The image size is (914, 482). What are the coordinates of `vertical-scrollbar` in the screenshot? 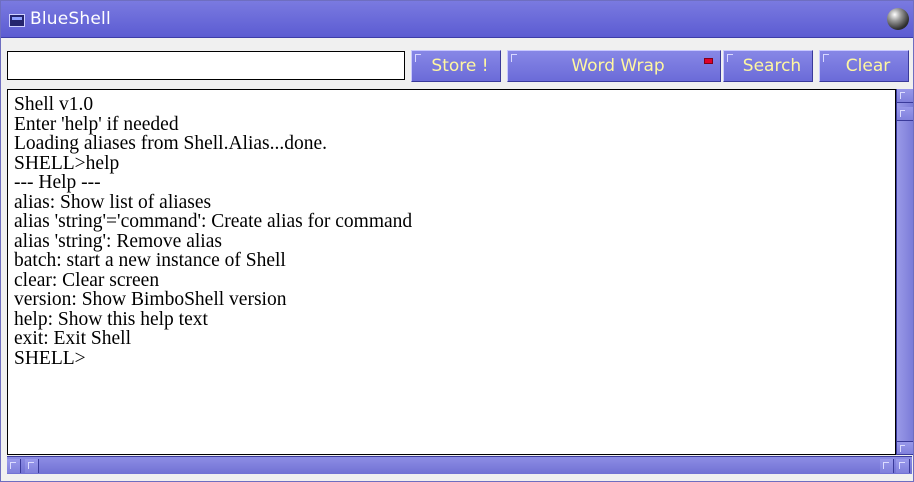 It's located at (904, 272).